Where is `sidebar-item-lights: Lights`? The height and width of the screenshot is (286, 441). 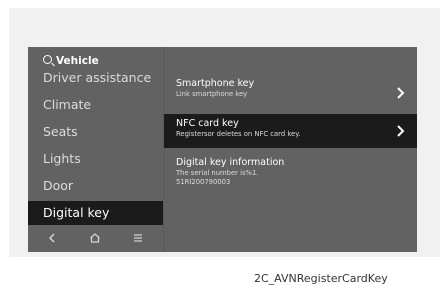 sidebar-item-lights: Lights is located at coordinates (95, 159).